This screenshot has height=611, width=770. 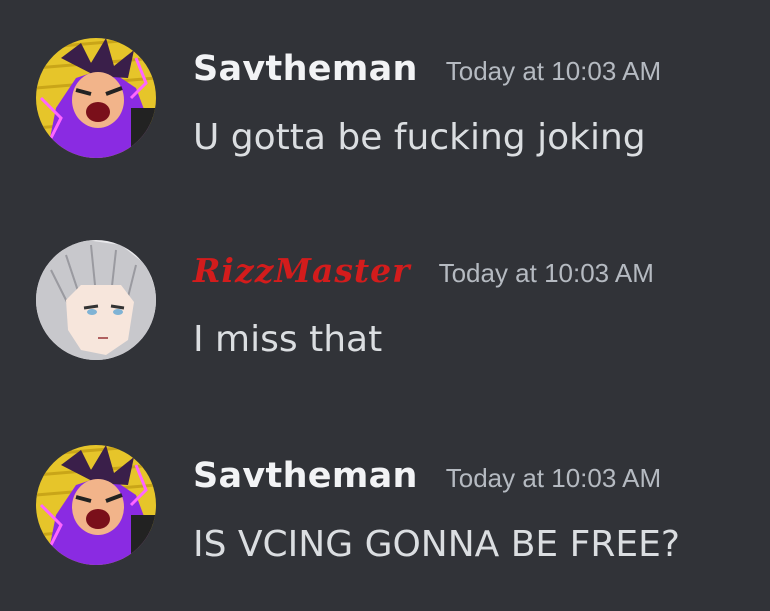 I want to click on username: RizzMaster, so click(x=302, y=270).